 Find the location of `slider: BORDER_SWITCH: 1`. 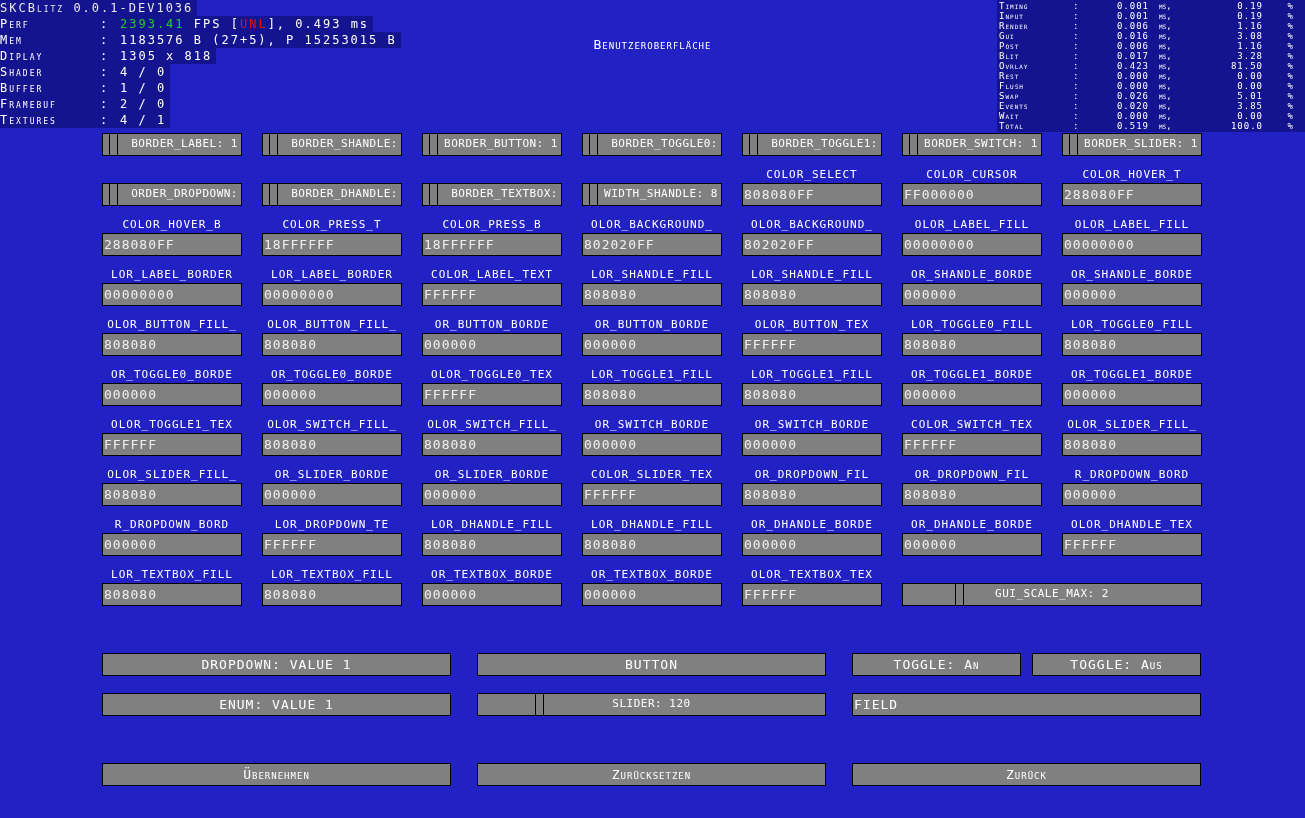

slider: BORDER_SWITCH: 1 is located at coordinates (972, 144).